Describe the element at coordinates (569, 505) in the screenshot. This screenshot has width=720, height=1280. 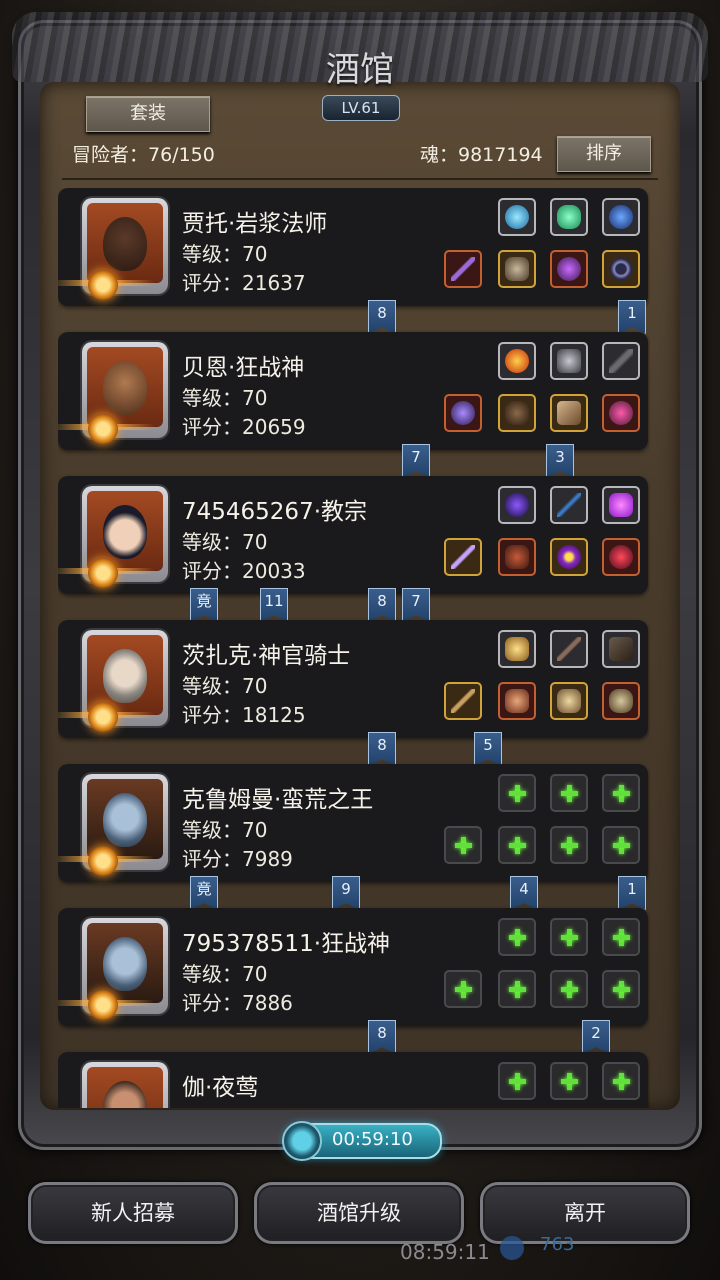
I see `bow-icon` at that location.